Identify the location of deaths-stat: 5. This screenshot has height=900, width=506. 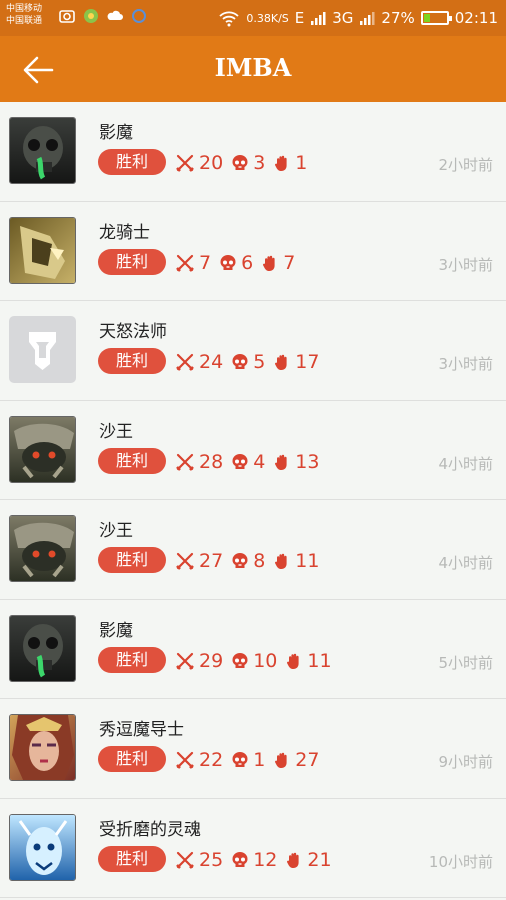
(248, 362).